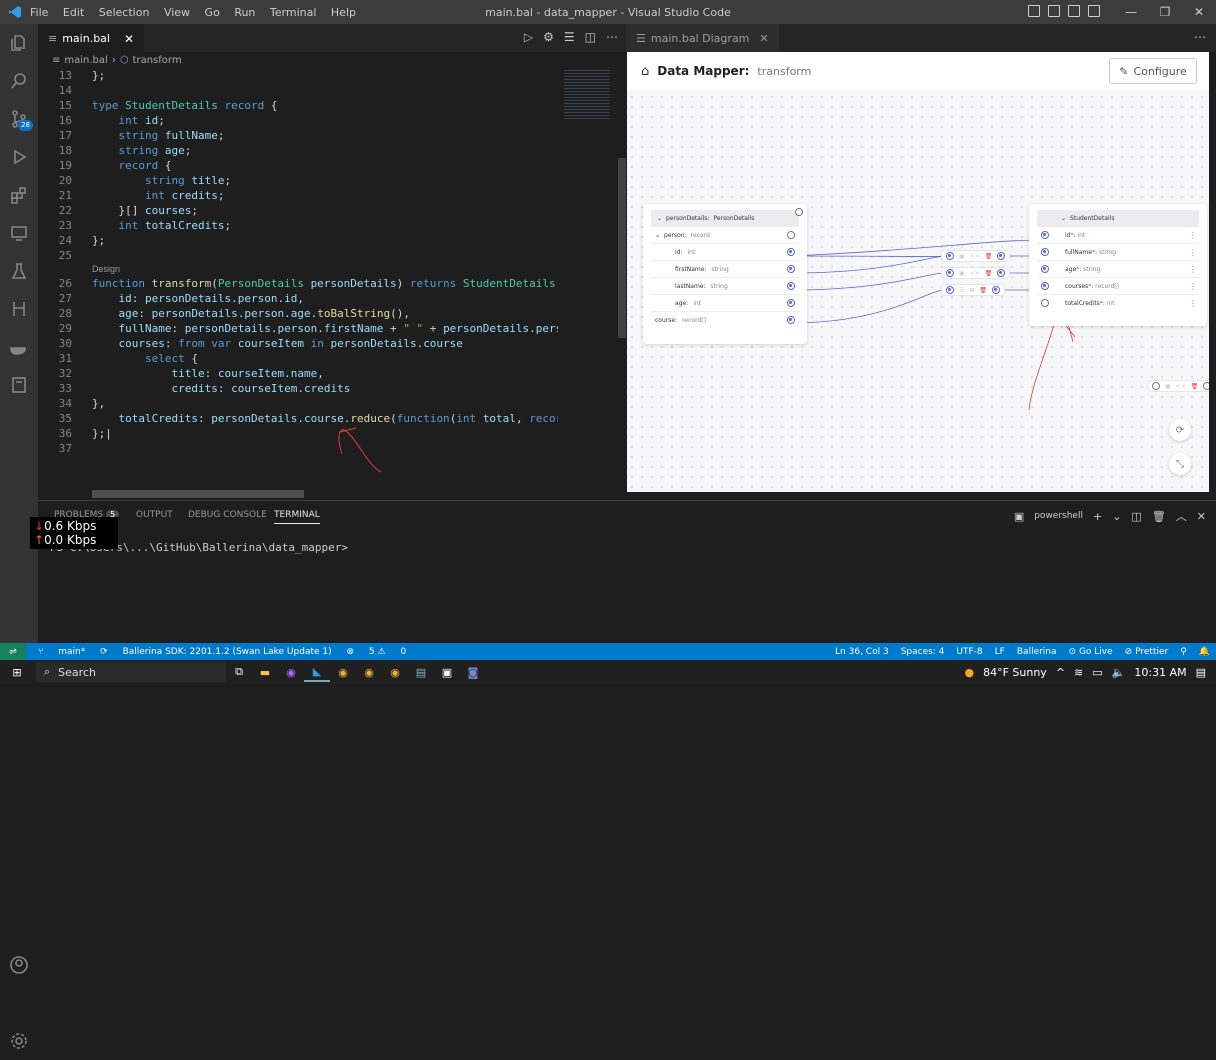 Image resolution: width=1216 pixels, height=1060 pixels. Describe the element at coordinates (725, 218) in the screenshot. I see `source-node-header: ⌄ personDetails: PersonDetails` at that location.